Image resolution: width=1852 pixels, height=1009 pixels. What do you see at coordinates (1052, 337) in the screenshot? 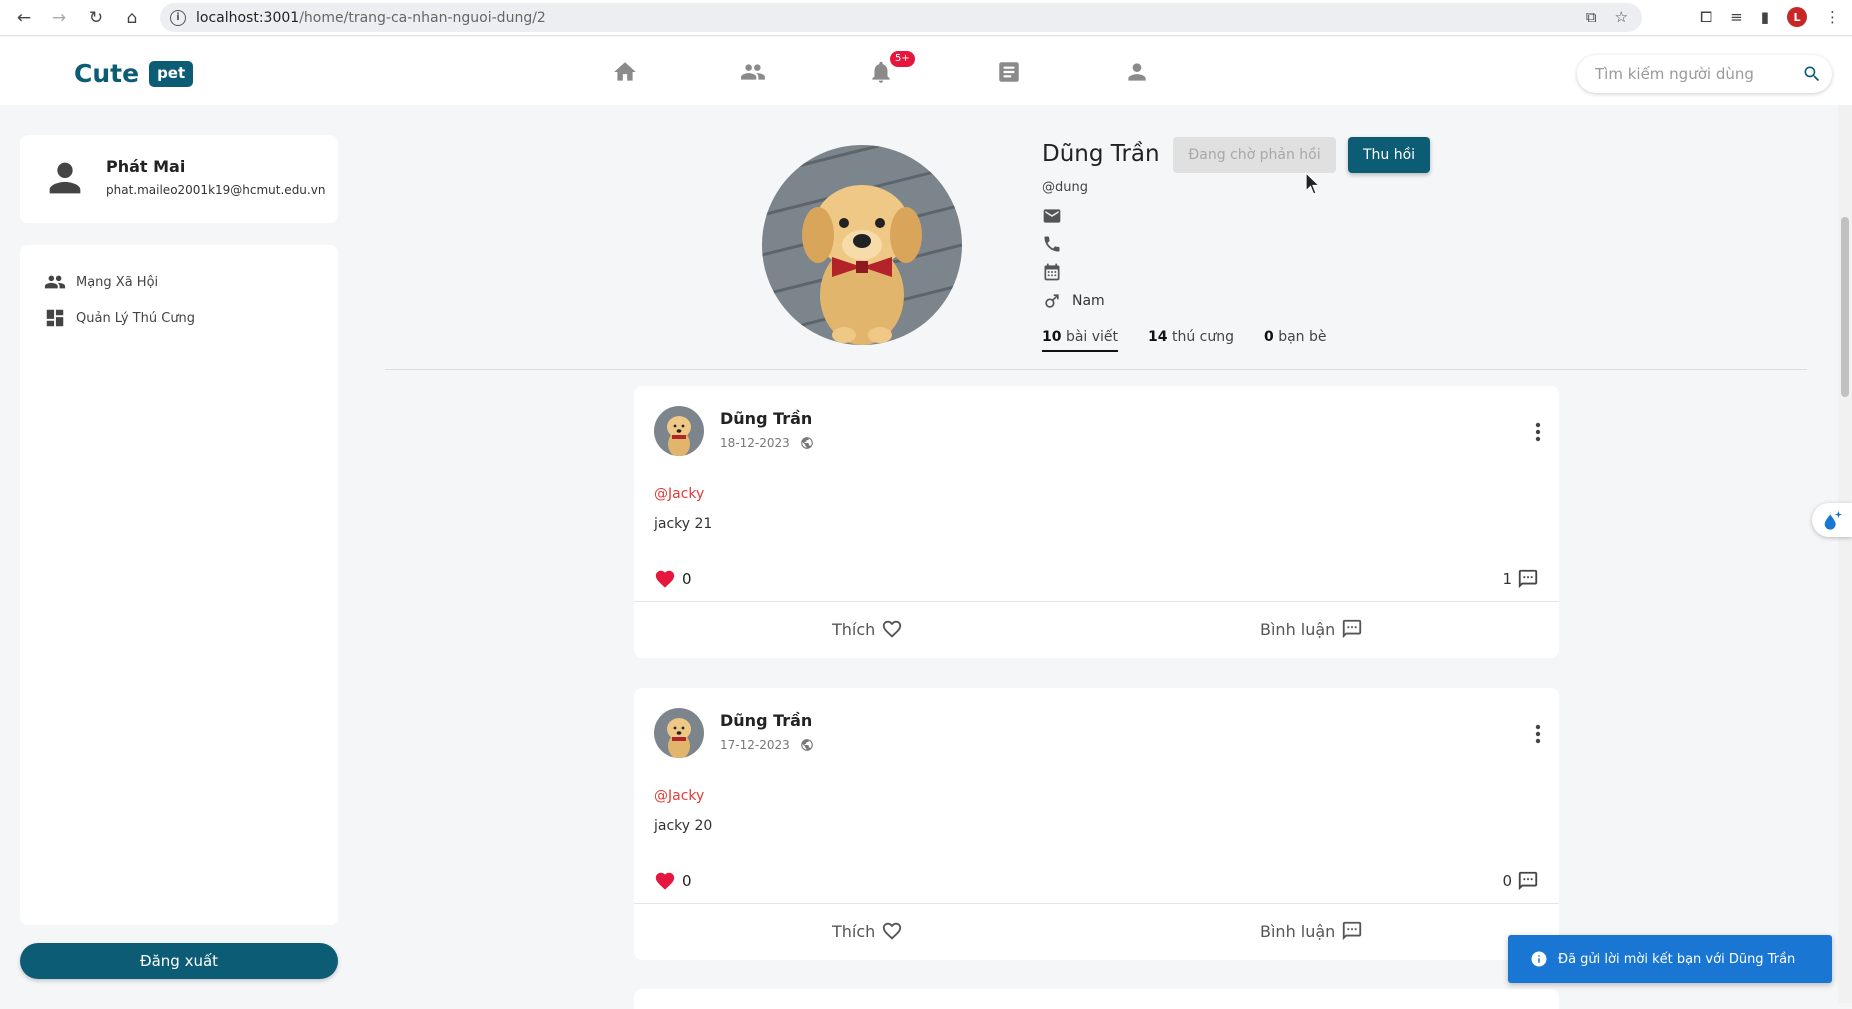
I see `stat-count: 10` at bounding box center [1052, 337].